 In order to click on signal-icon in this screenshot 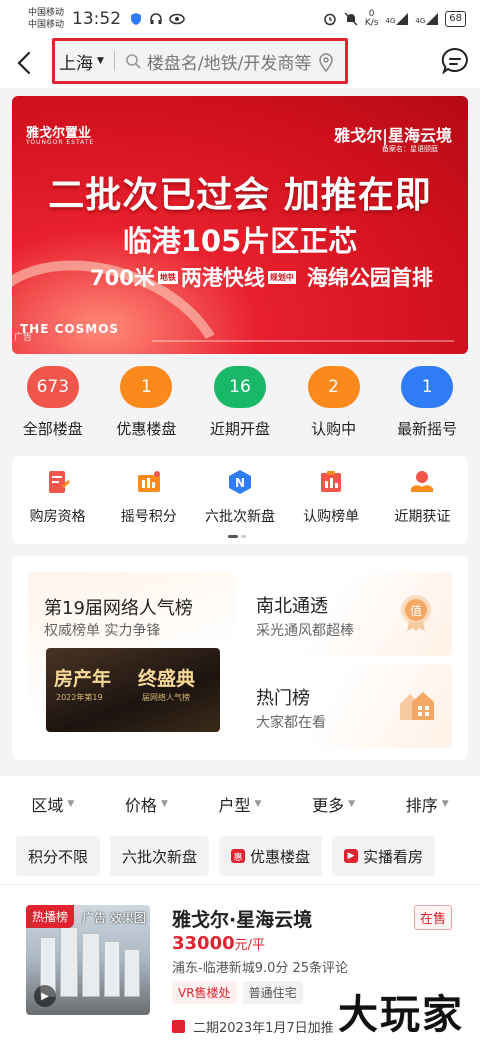, I will do `click(432, 19)`.